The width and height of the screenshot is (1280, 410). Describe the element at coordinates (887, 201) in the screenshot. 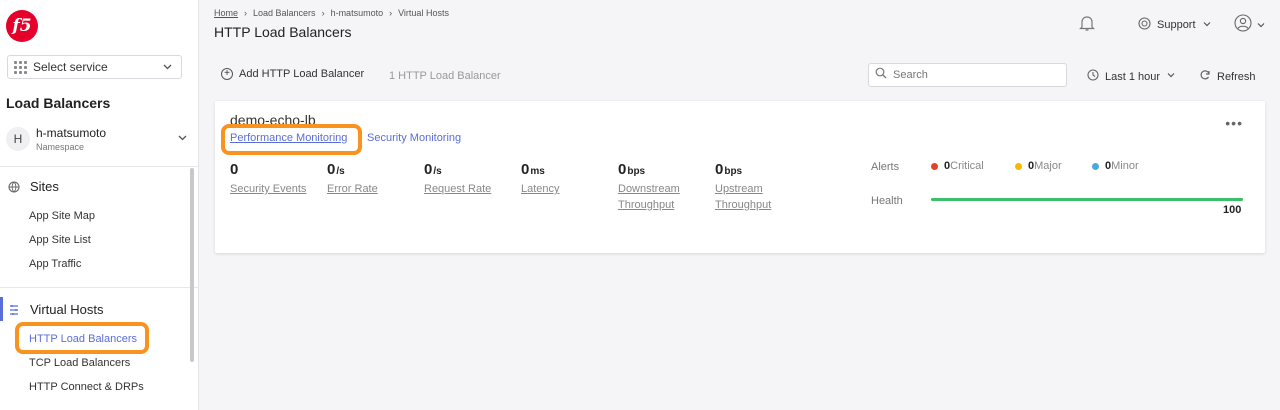

I see `health-label: Health` at that location.